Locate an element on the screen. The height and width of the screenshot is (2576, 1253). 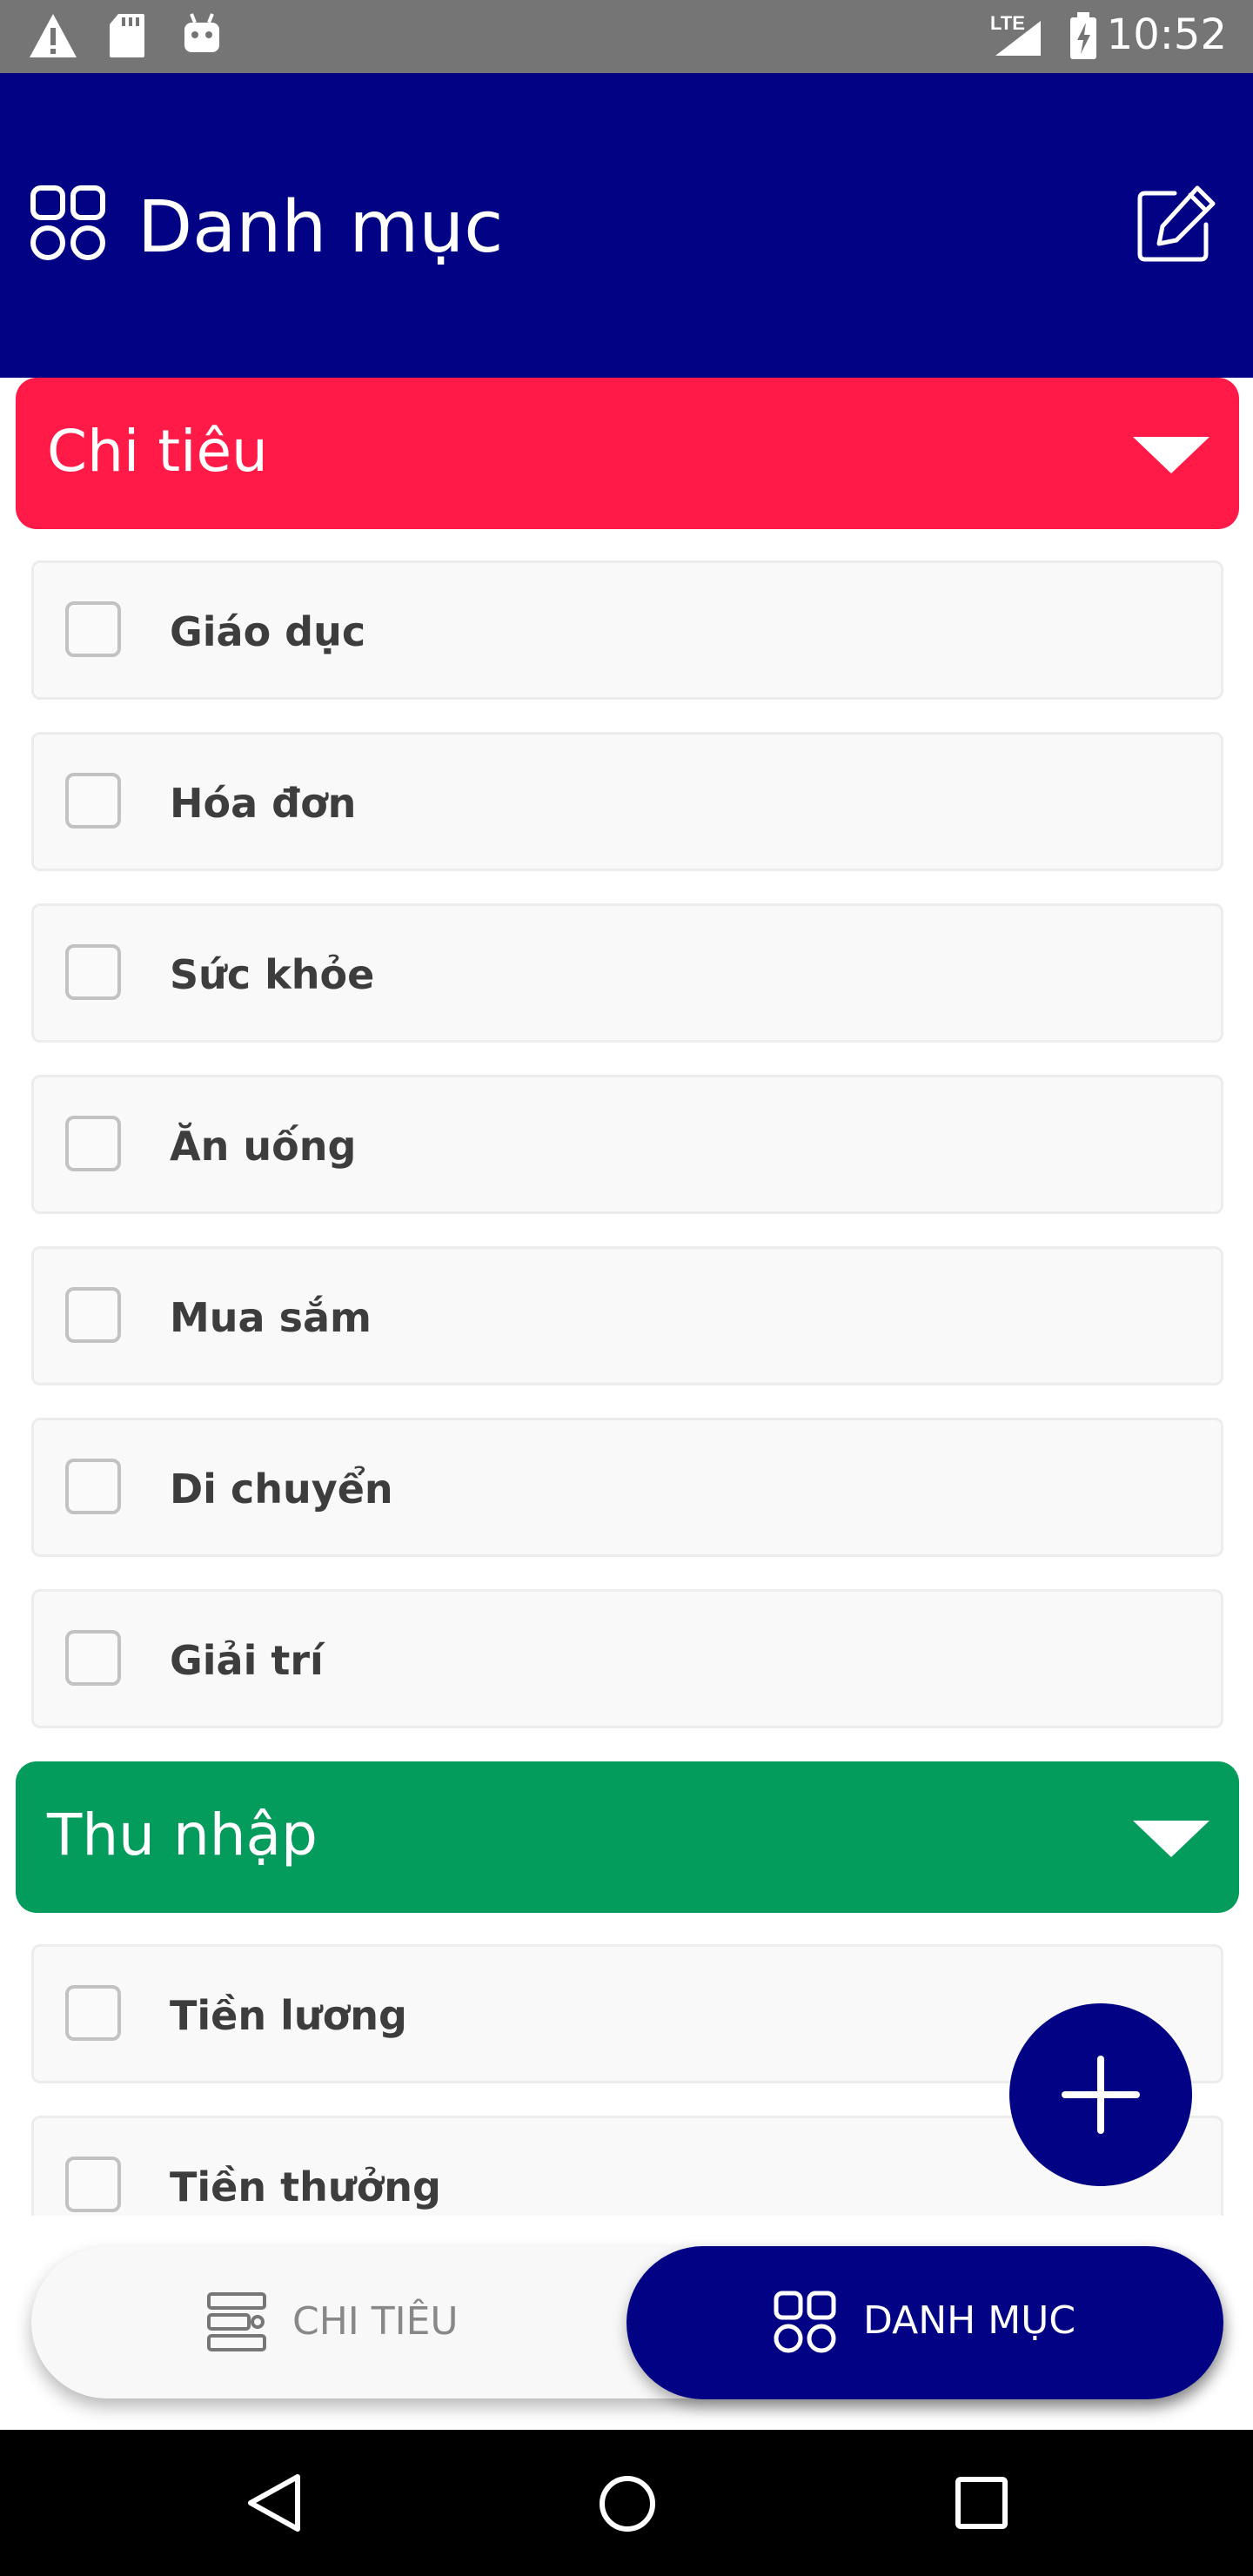
item-label: Tiền lương is located at coordinates (288, 2016).